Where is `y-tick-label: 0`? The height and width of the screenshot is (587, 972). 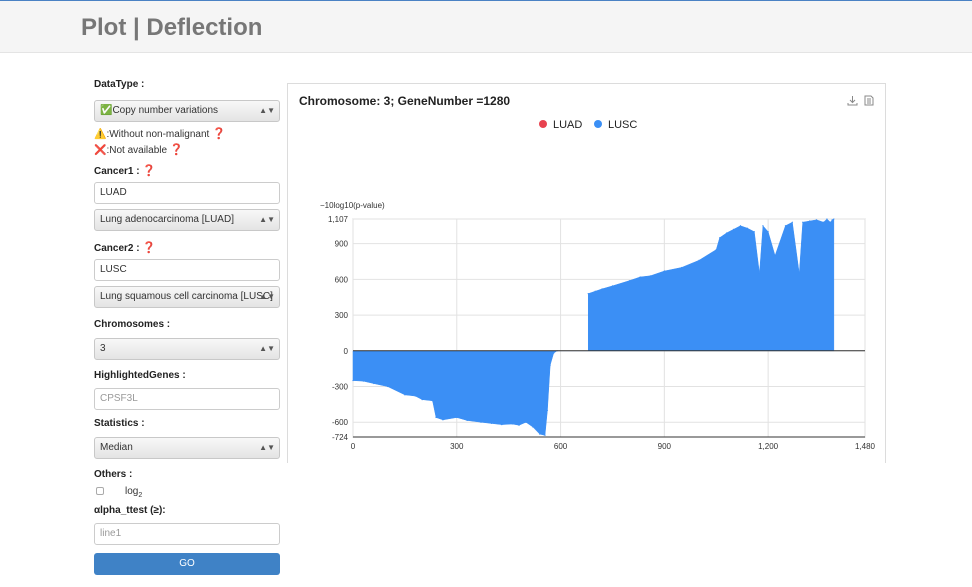 y-tick-label: 0 is located at coordinates (346, 351).